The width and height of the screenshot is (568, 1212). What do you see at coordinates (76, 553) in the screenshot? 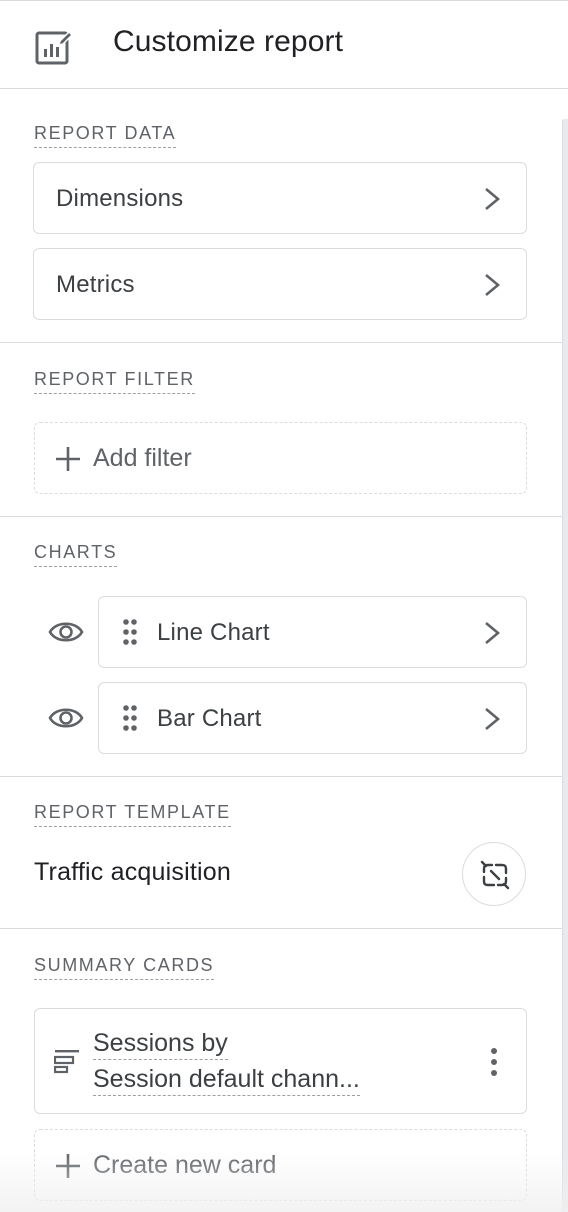
I see `section-label-charts: CHARTS` at bounding box center [76, 553].